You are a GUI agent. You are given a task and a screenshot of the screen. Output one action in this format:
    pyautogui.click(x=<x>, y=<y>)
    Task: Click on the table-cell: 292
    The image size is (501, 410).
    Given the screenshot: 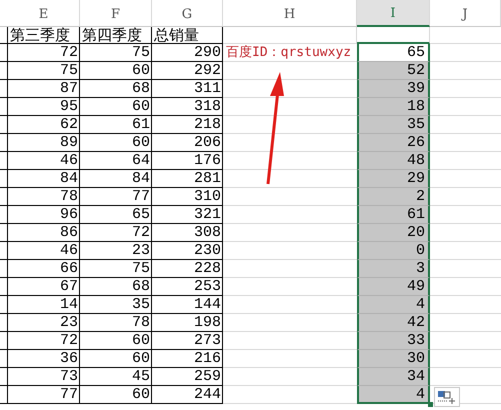 What is the action you would take?
    pyautogui.click(x=207, y=70)
    